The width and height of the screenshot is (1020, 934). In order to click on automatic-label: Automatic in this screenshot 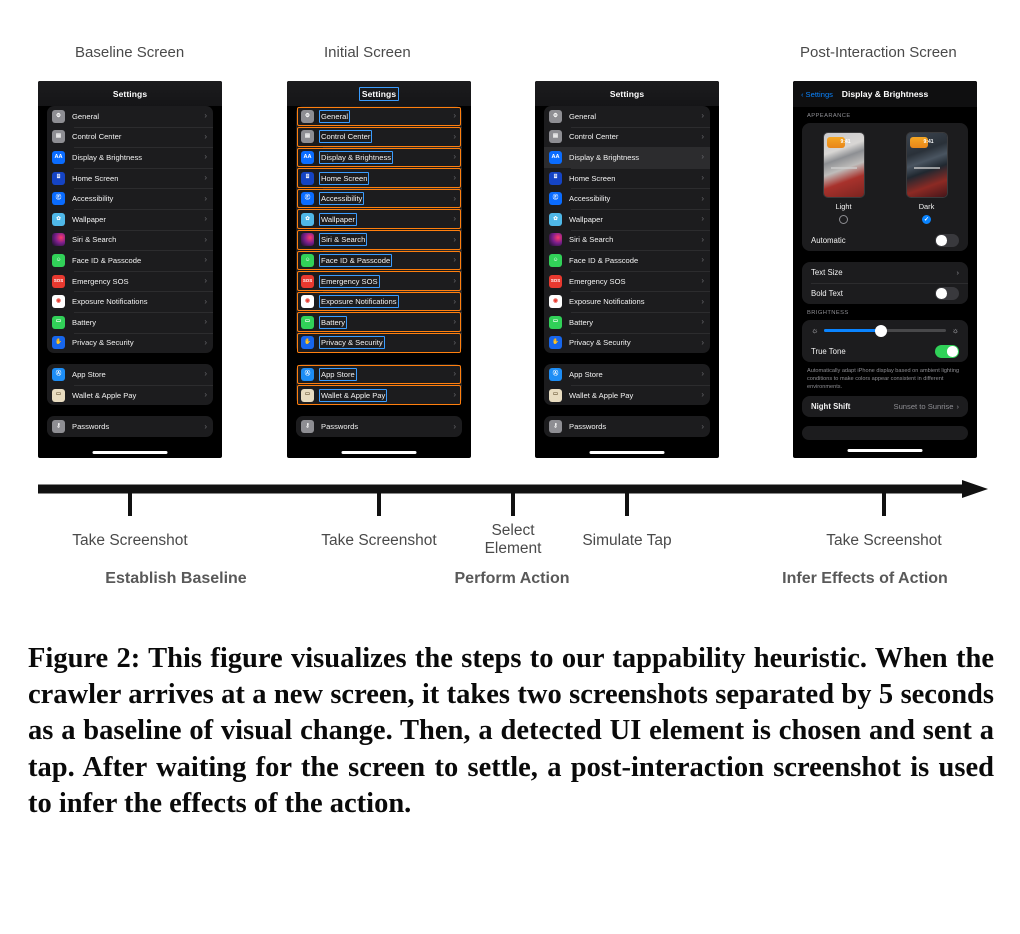, I will do `click(828, 240)`.